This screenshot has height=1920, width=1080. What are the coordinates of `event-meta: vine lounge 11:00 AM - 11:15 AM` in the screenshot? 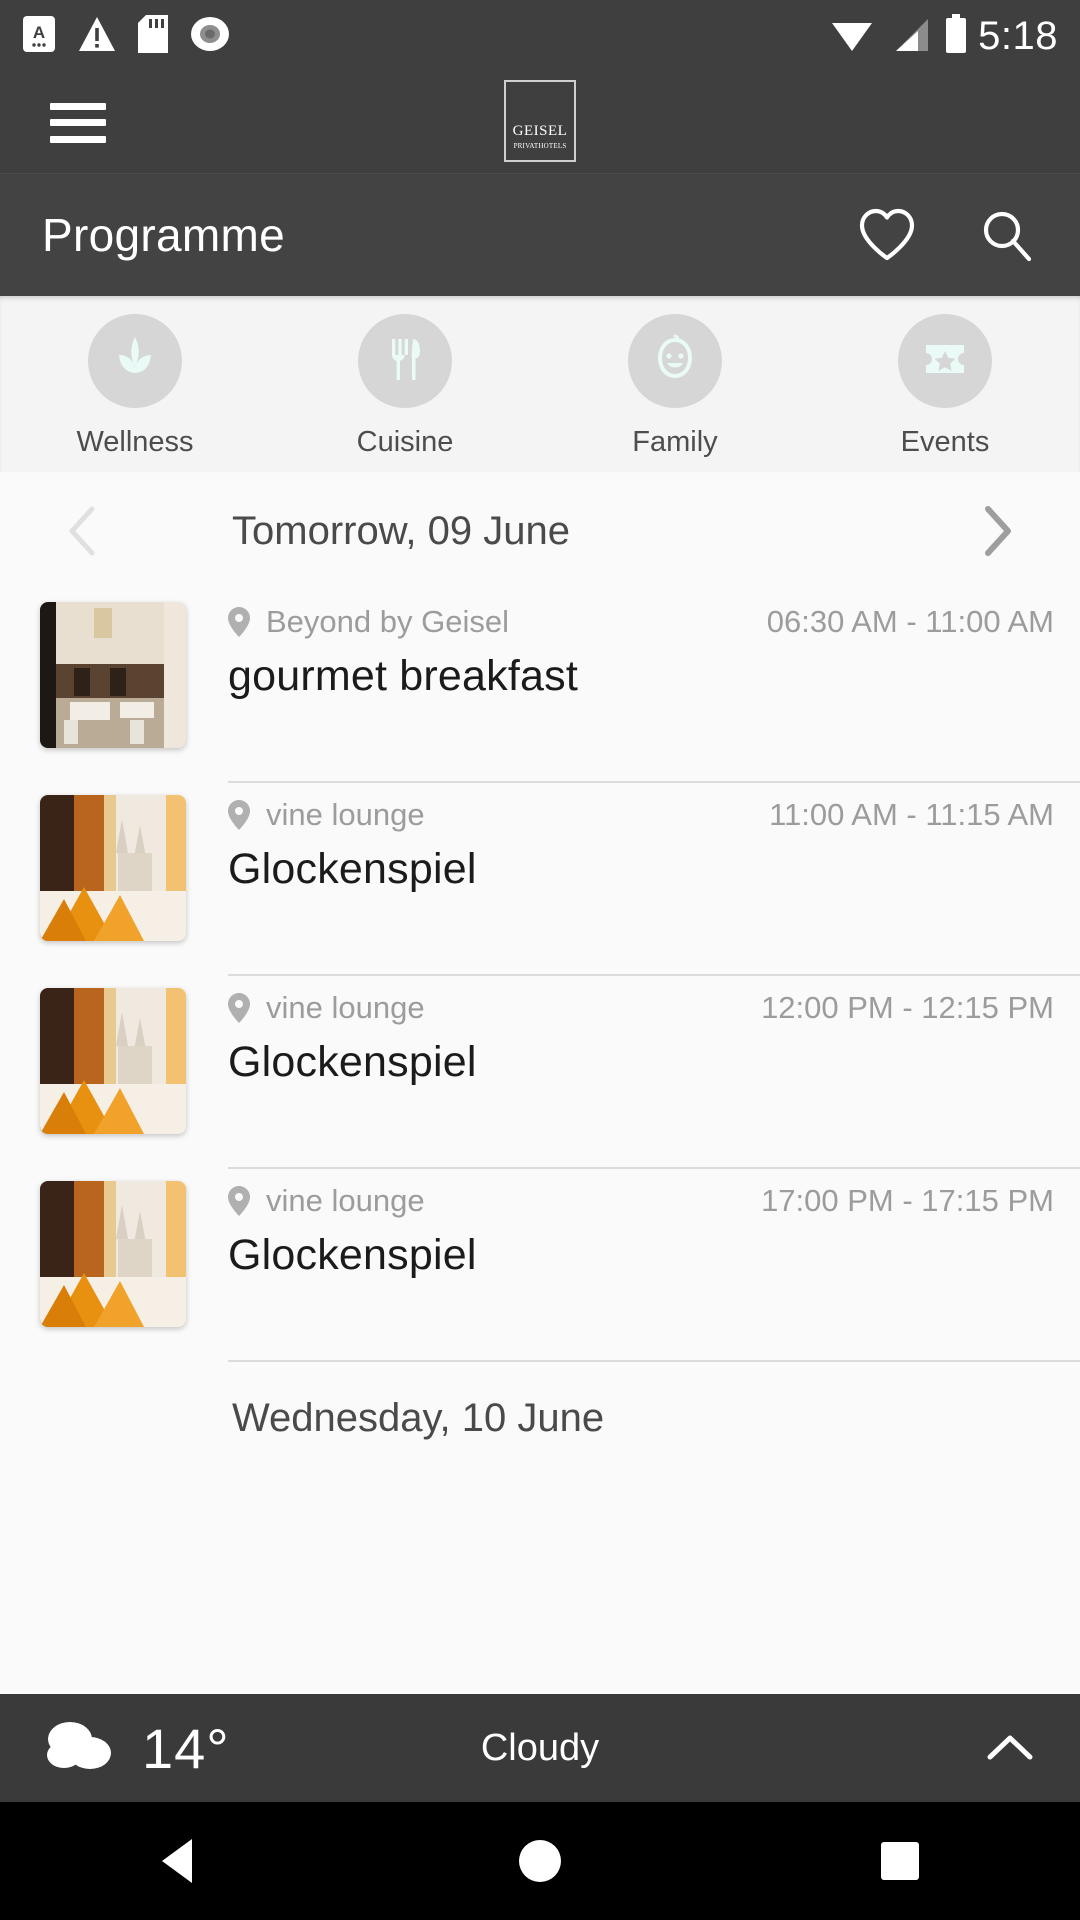 It's located at (641, 815).